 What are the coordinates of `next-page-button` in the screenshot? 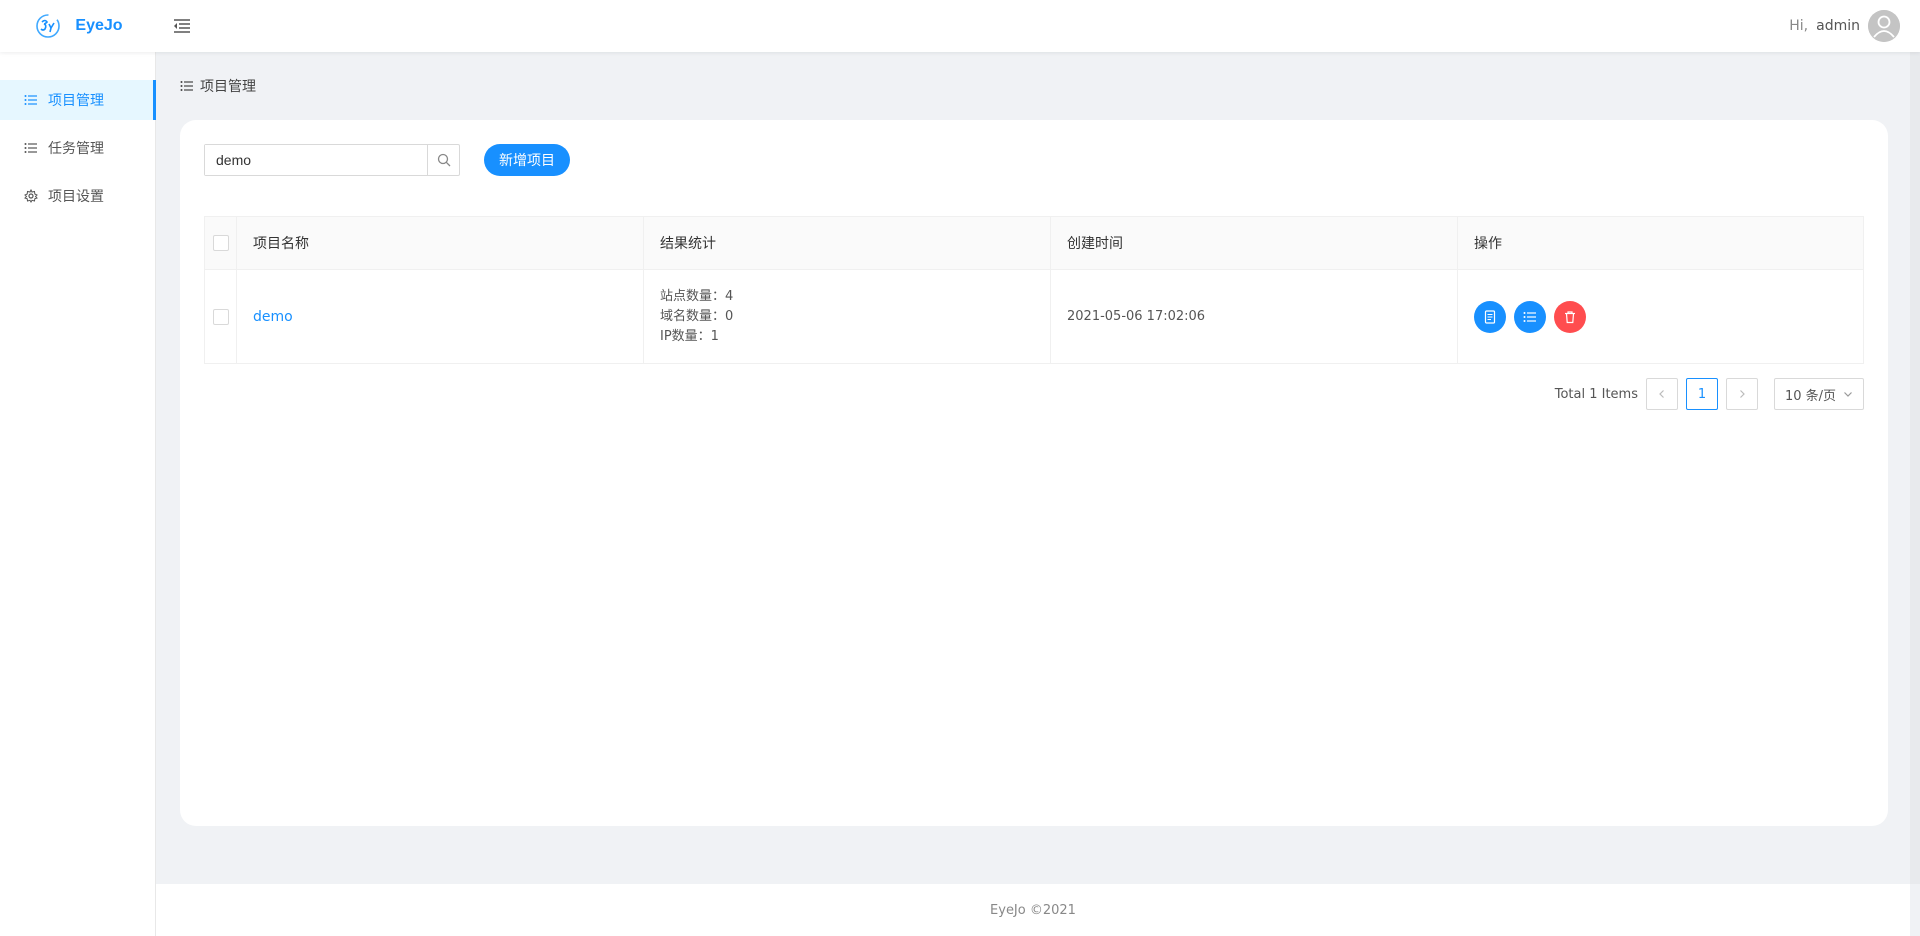 It's located at (1742, 394).